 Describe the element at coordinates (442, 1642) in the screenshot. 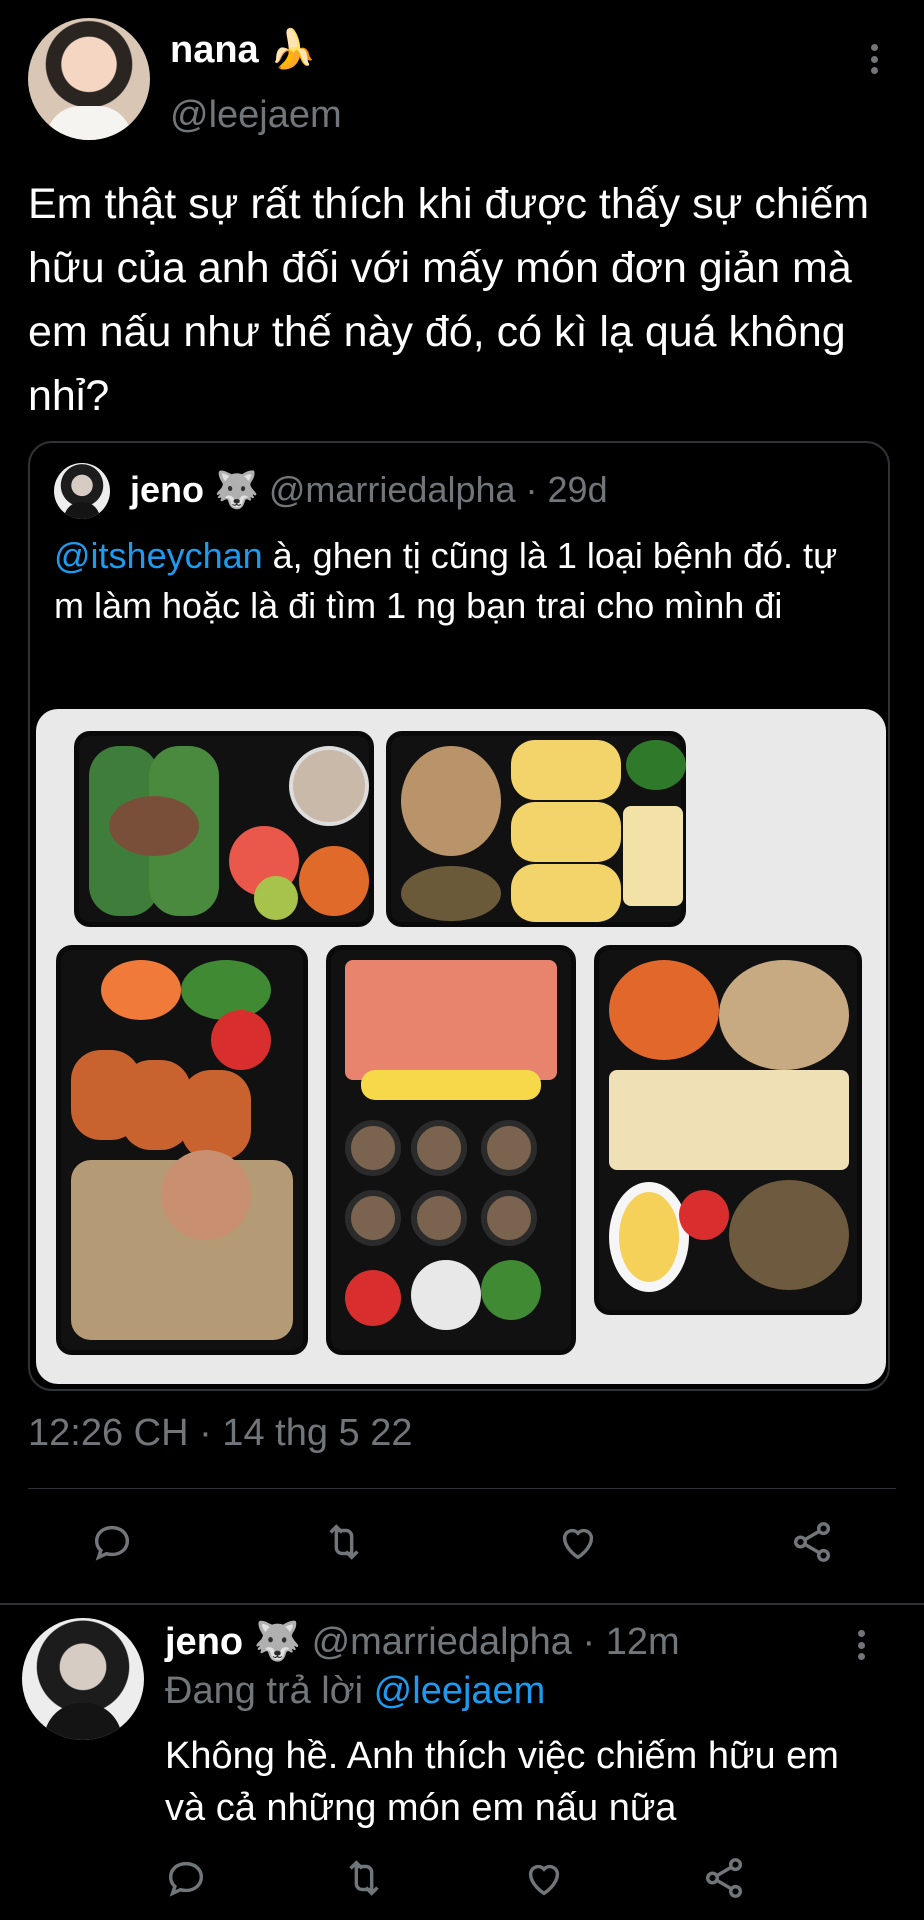

I see `reply-author-handle: @marriedalpha` at that location.